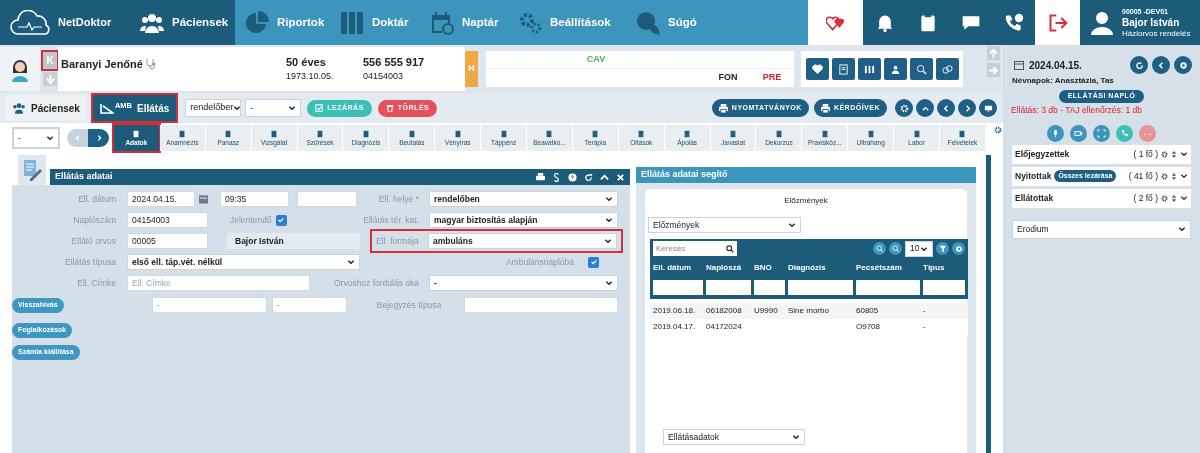  Describe the element at coordinates (389, 108) in the screenshot. I see `trash-icon` at that location.